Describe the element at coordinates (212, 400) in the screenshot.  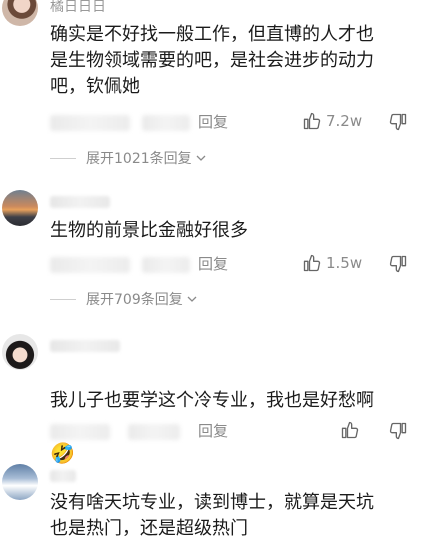
I see `comment-text-content: 我儿子也要学这个冷专业，我也是好愁啊` at that location.